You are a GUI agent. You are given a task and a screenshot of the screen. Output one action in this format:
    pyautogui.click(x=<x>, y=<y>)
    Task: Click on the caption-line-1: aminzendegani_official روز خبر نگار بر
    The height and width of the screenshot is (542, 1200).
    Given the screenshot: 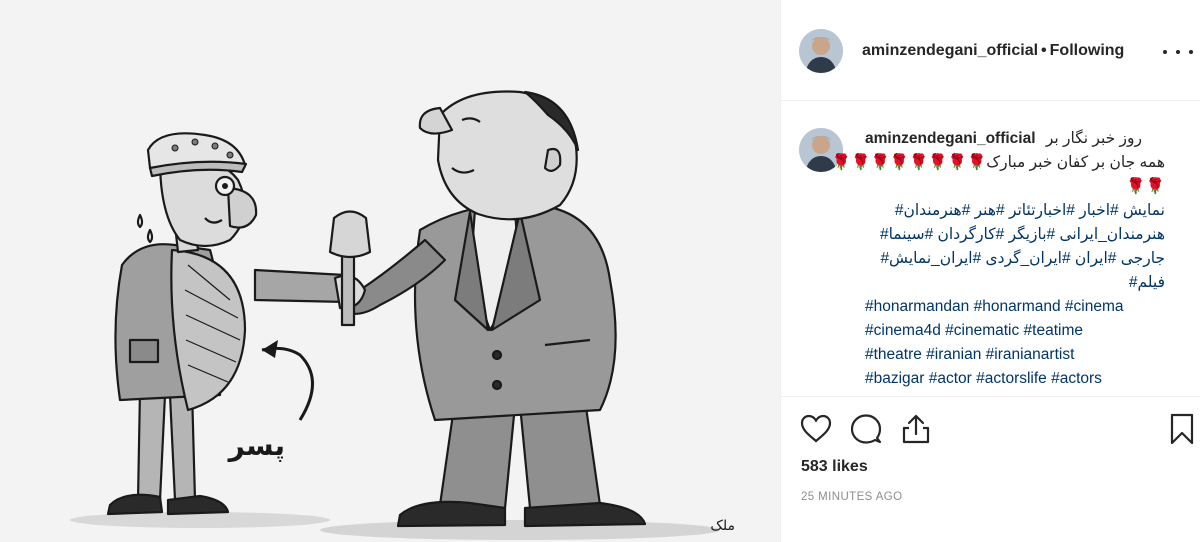 What is the action you would take?
    pyautogui.click(x=1030, y=139)
    